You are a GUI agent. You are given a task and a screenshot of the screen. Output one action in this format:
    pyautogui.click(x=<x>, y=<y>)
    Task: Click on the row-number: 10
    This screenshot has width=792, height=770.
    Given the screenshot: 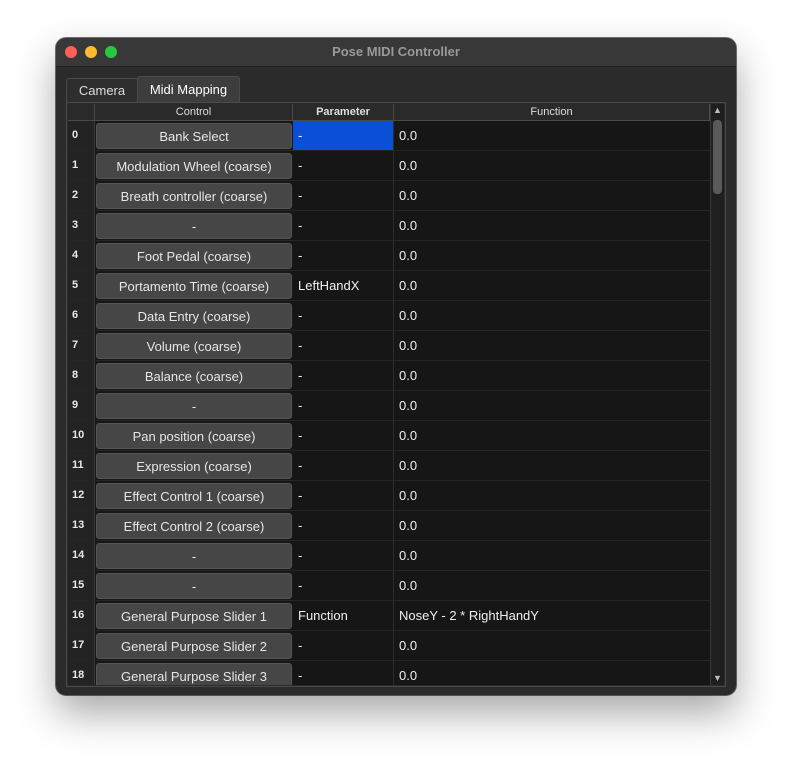 What is the action you would take?
    pyautogui.click(x=81, y=435)
    